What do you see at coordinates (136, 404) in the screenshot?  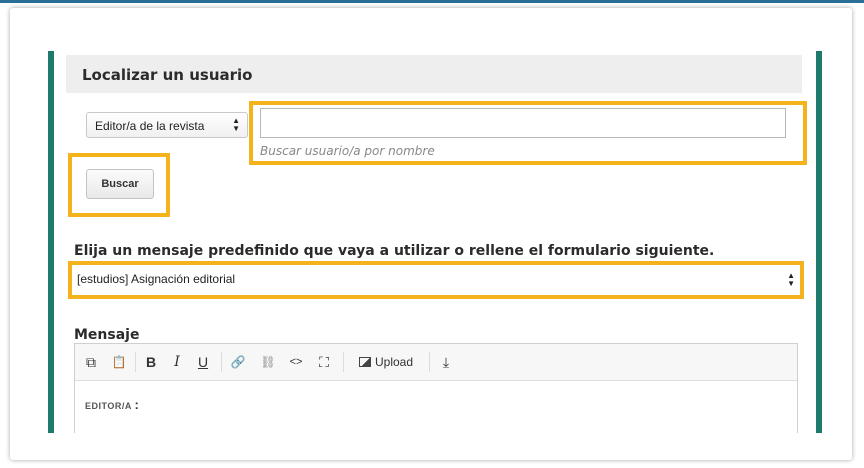 I see `editor-colon: :` at bounding box center [136, 404].